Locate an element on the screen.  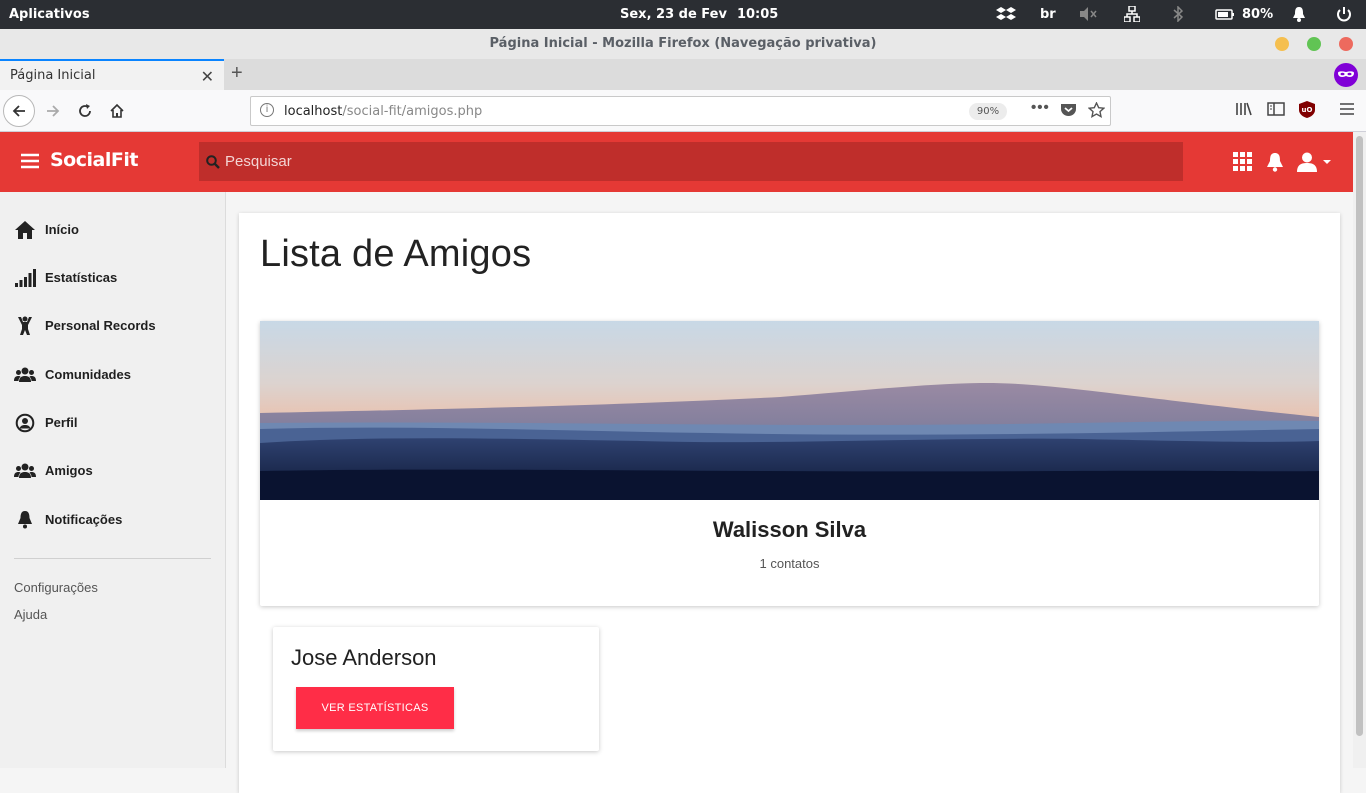
tab-label: Página Inicial is located at coordinates (53, 75).